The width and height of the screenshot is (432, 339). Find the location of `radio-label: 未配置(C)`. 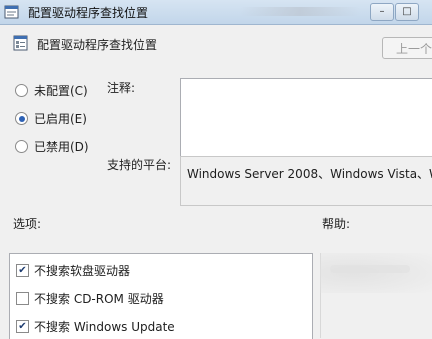

radio-label: 未配置(C) is located at coordinates (61, 91).